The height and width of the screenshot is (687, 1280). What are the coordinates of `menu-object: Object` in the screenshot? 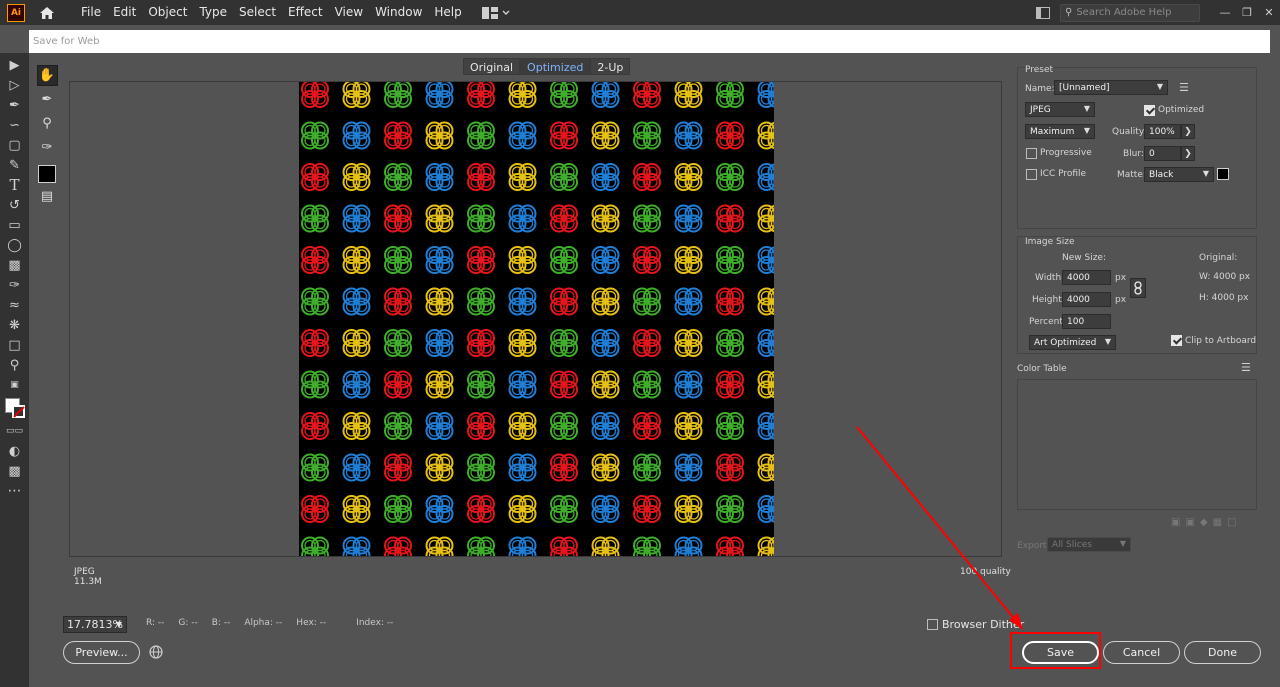 It's located at (167, 12).